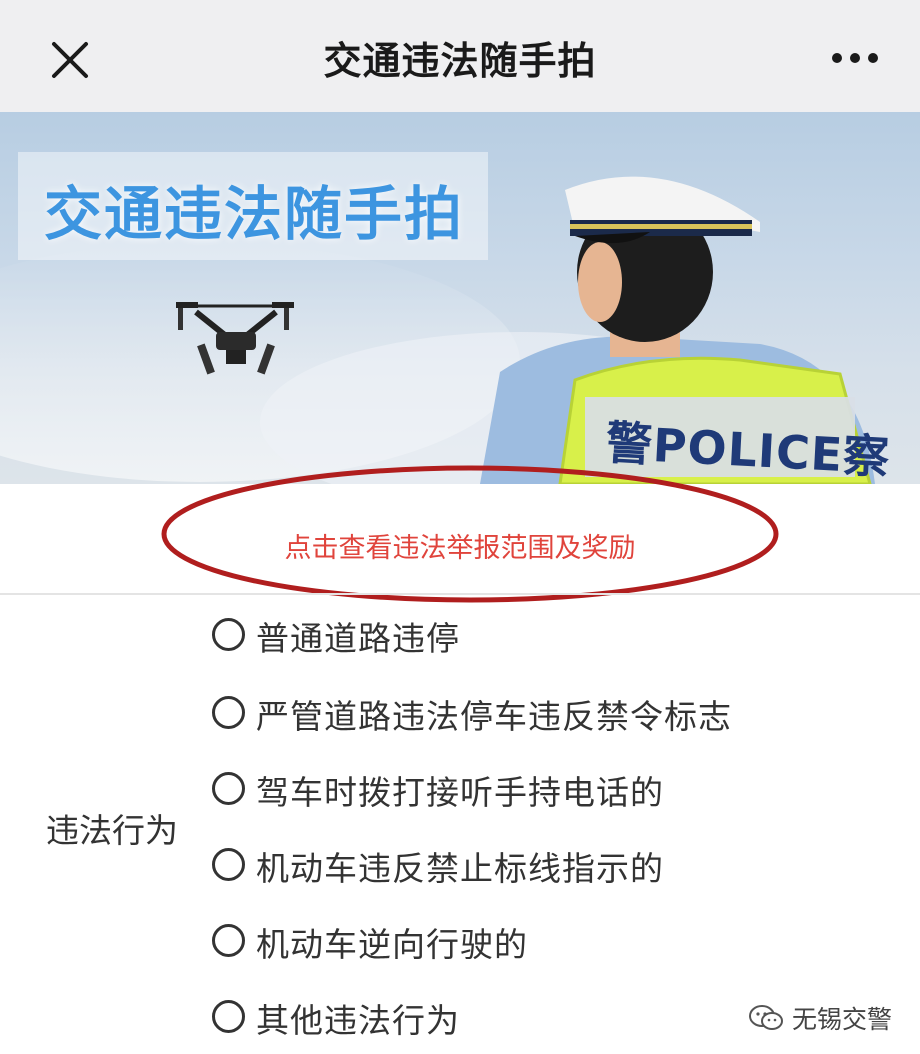 This screenshot has width=920, height=1054. I want to click on option-label: 驾车时拨打接听手持电话的, so click(460, 792).